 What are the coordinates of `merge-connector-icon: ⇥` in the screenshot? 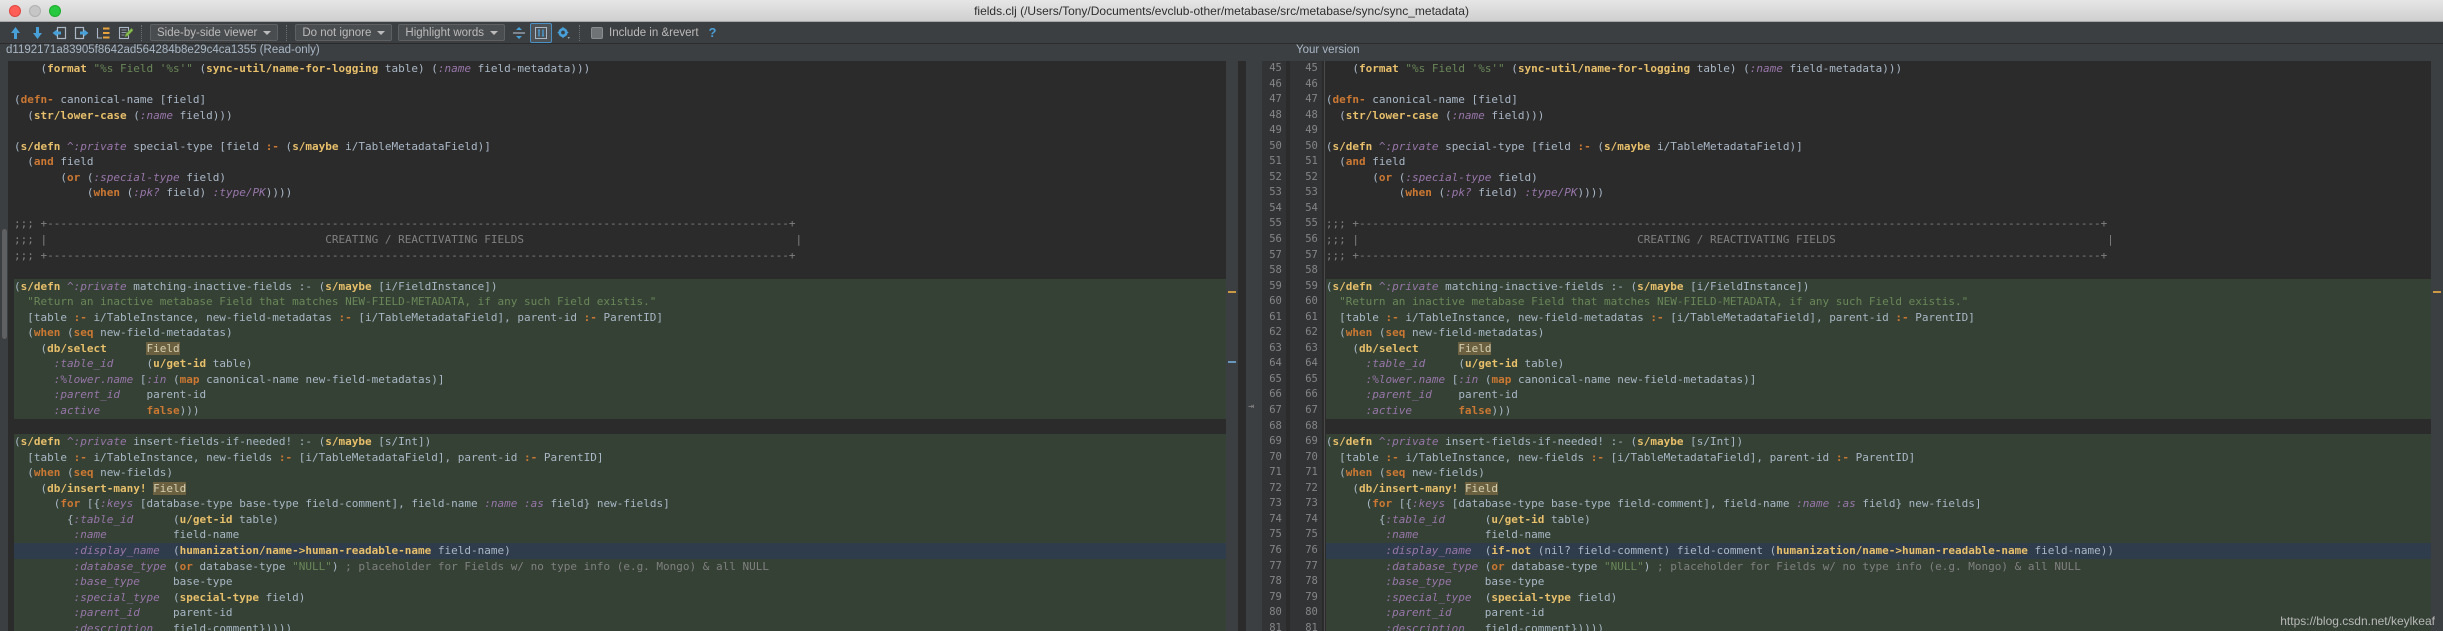 It's located at (1251, 406).